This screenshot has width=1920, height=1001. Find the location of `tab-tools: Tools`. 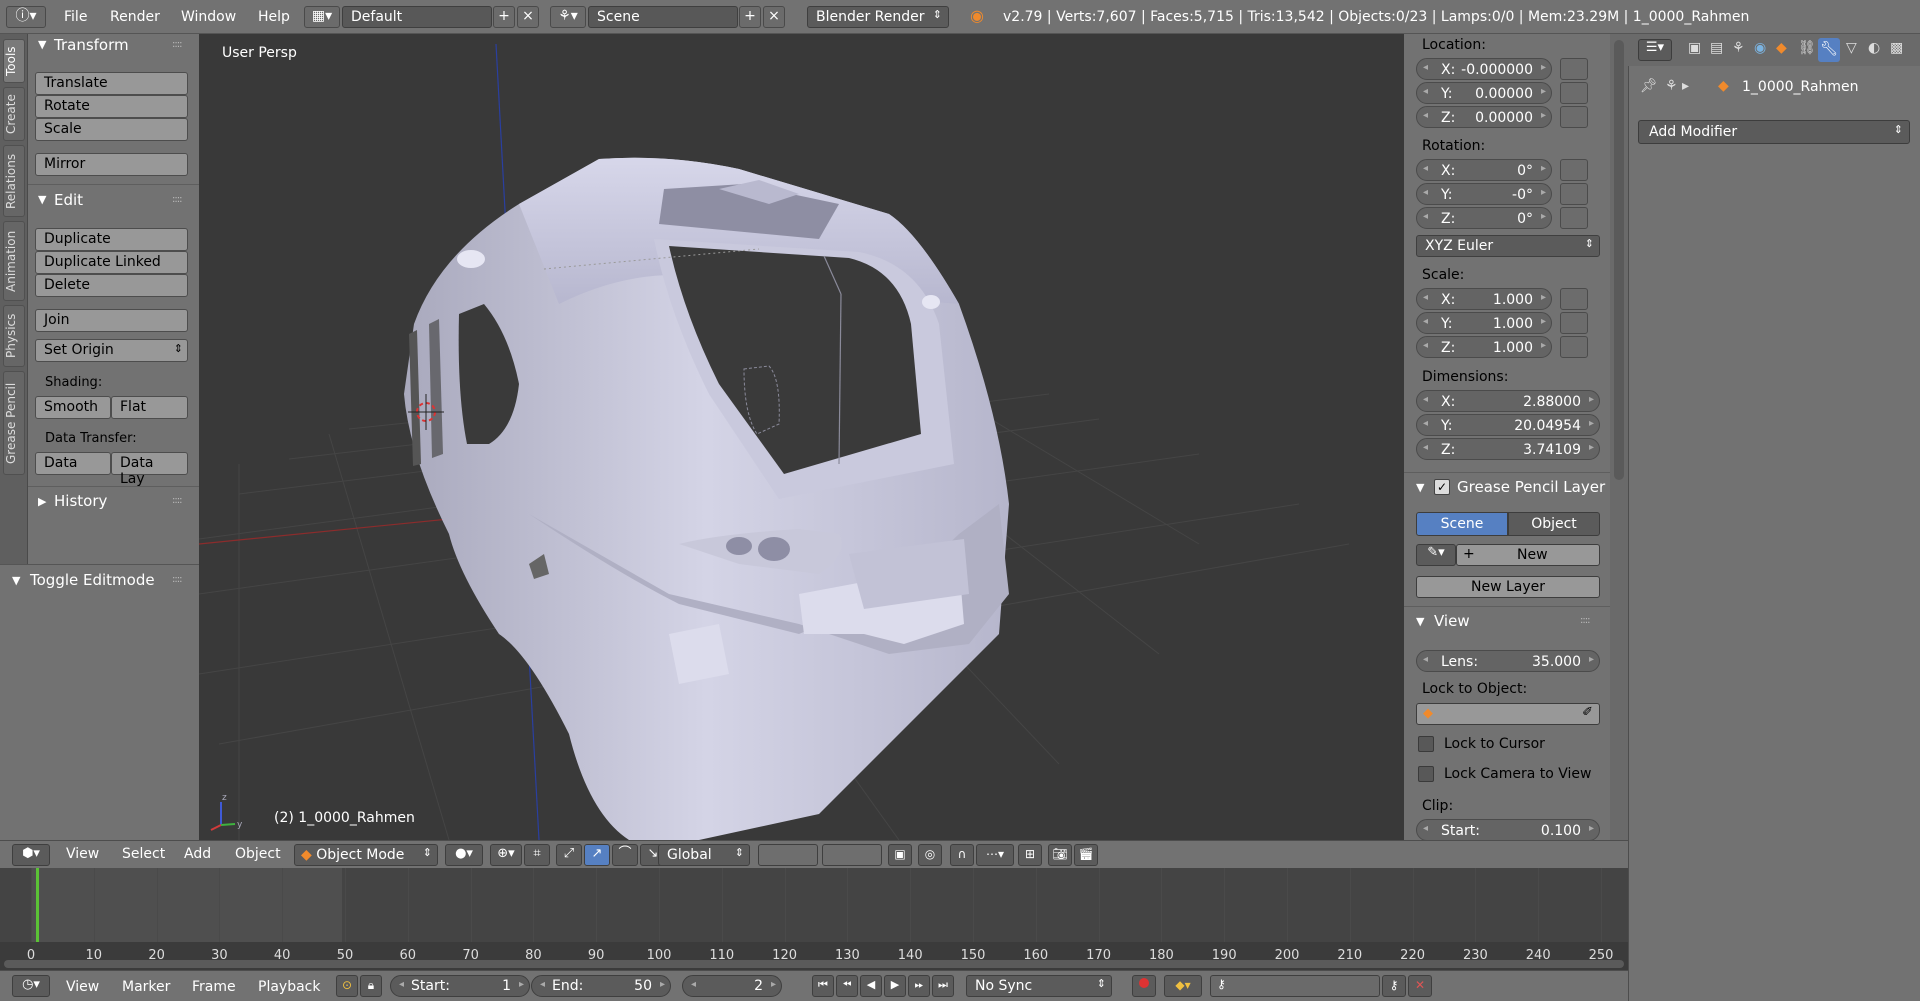

tab-tools: Tools is located at coordinates (14, 61).